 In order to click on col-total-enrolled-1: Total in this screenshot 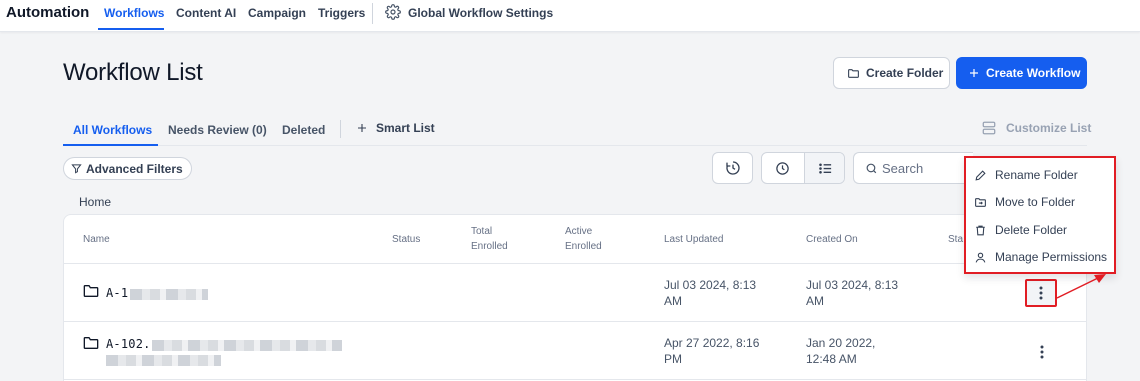, I will do `click(481, 231)`.